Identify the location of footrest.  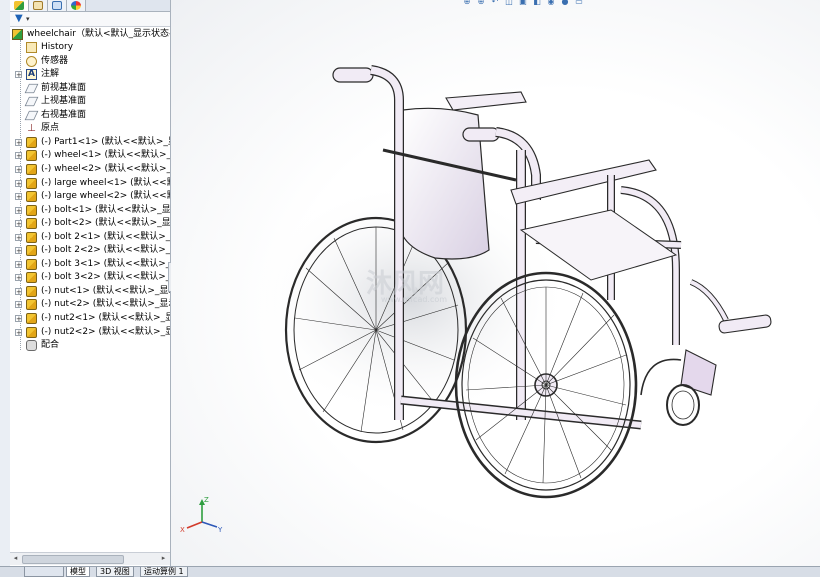
(726, 337).